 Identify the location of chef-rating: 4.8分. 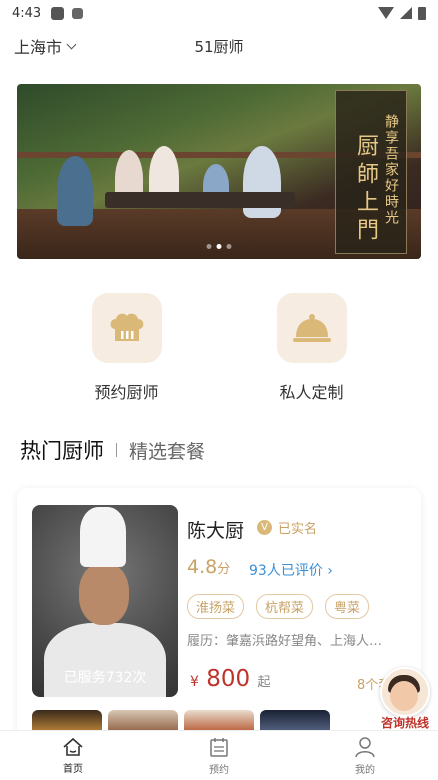
(208, 567).